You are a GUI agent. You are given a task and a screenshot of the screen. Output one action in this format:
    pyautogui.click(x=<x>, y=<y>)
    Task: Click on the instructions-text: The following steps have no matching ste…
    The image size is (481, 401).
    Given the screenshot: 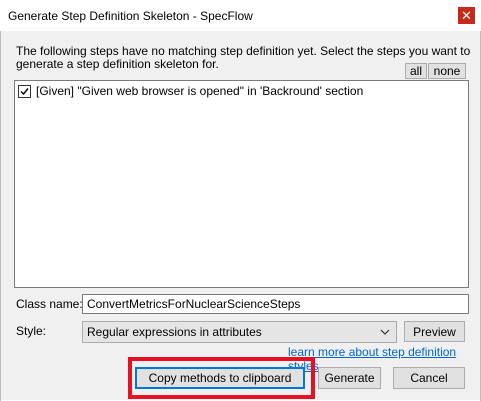 What is the action you would take?
    pyautogui.click(x=243, y=57)
    